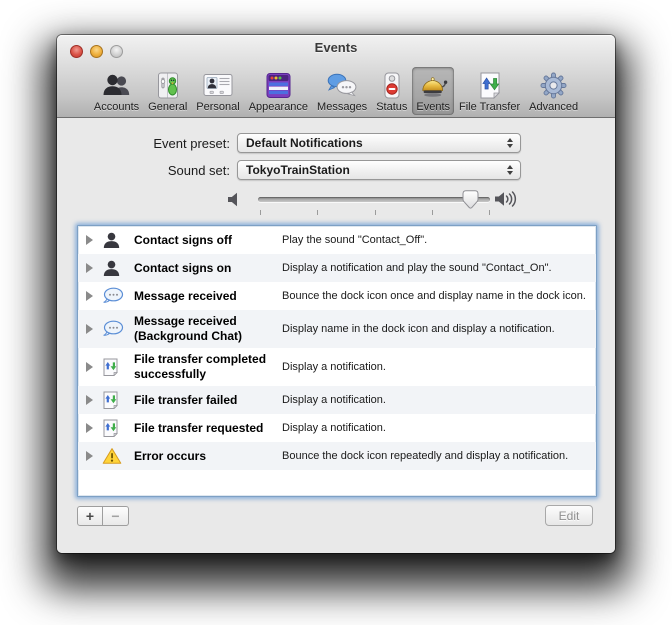 This screenshot has height=625, width=672. Describe the element at coordinates (336, 47) in the screenshot. I see `window-title: Events` at that location.